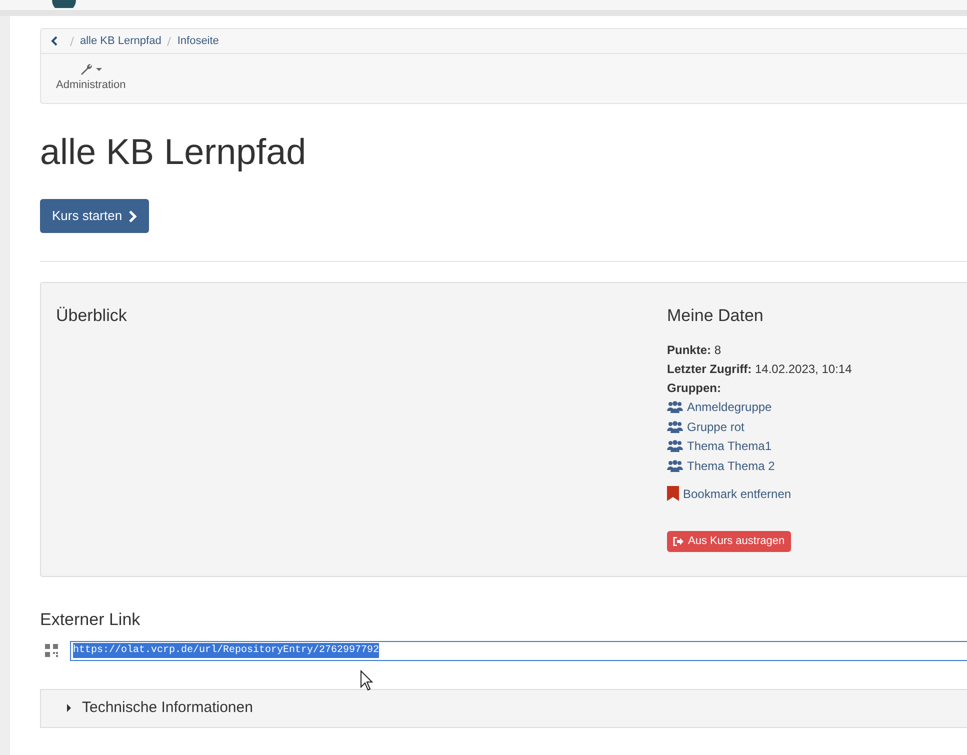 The image size is (967, 755). I want to click on back-icon, so click(54, 41).